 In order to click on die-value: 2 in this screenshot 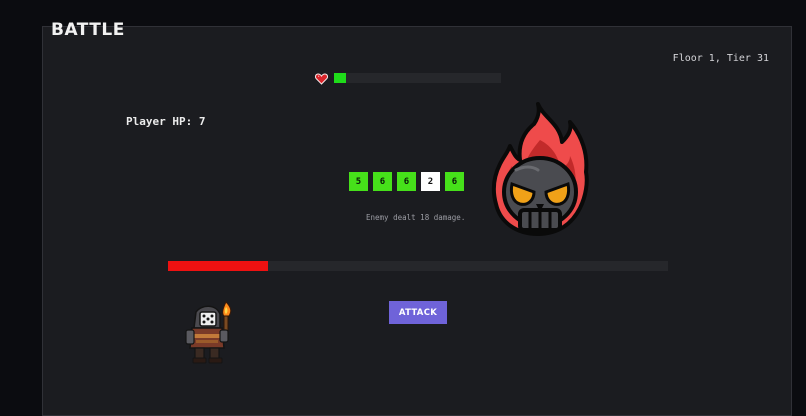, I will do `click(430, 181)`.